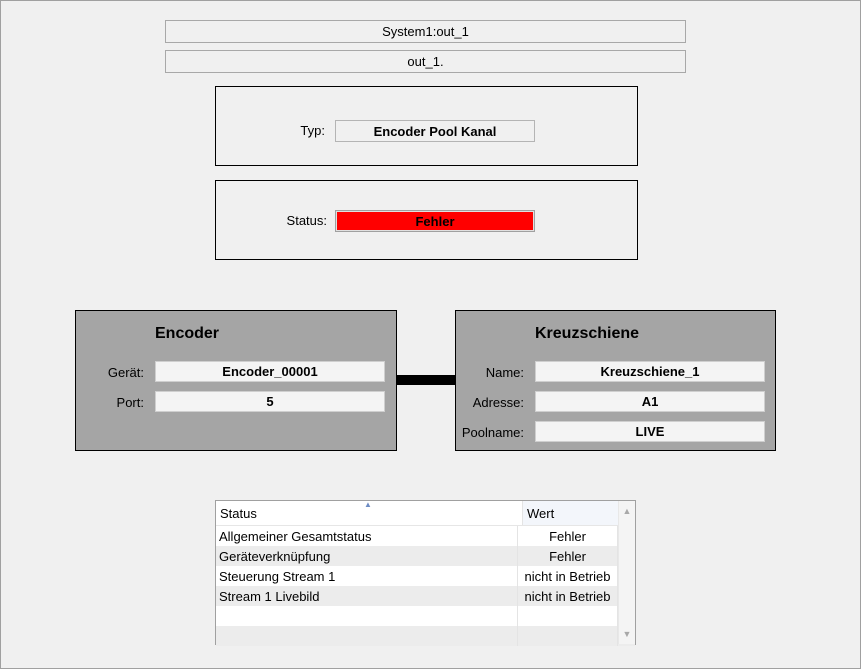 The width and height of the screenshot is (861, 669). Describe the element at coordinates (306, 220) in the screenshot. I see `status-label: Status:` at that location.